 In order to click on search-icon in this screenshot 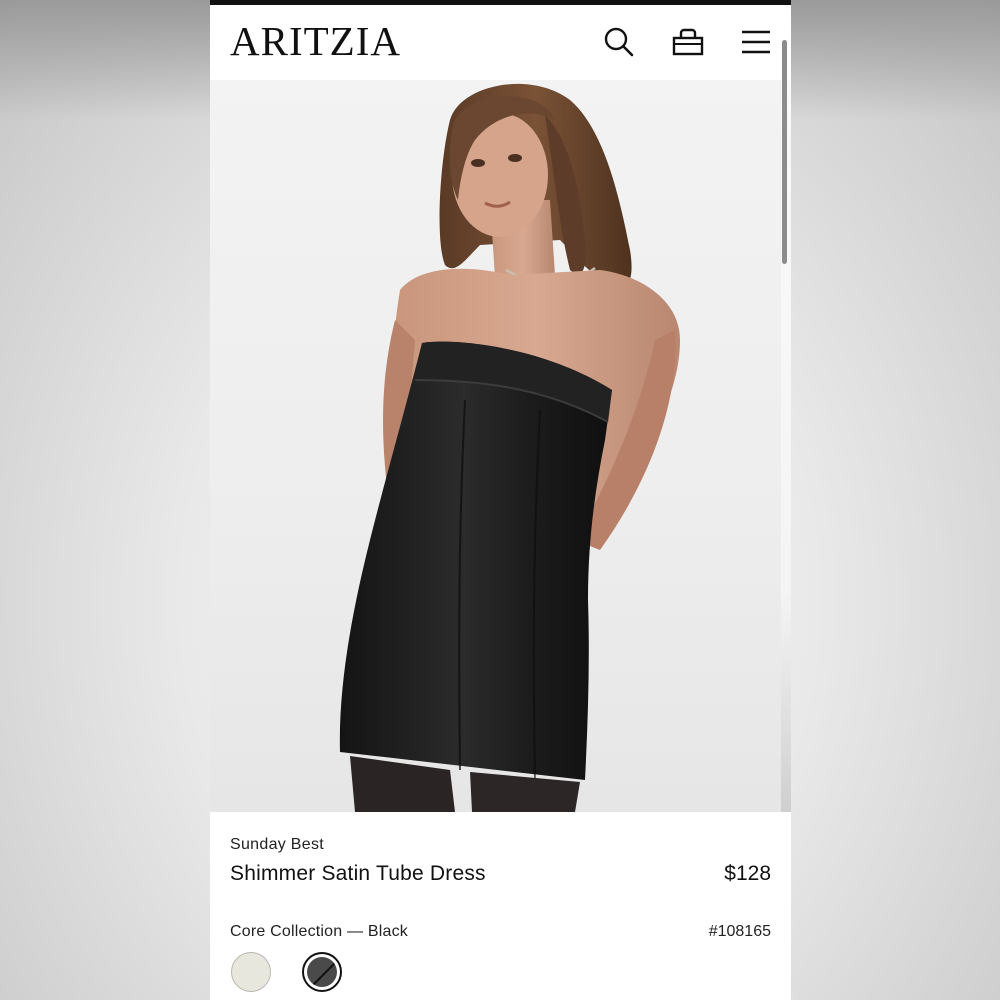, I will do `click(619, 42)`.